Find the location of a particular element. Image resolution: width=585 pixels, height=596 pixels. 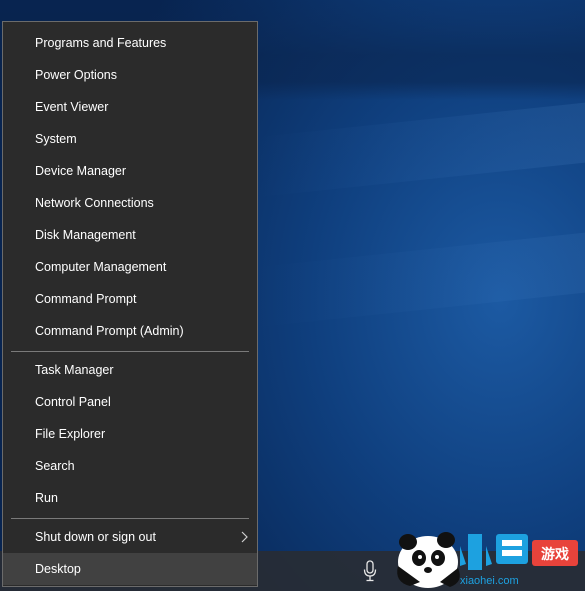

menu-item-command-prompt: Command Prompt is located at coordinates (130, 299).